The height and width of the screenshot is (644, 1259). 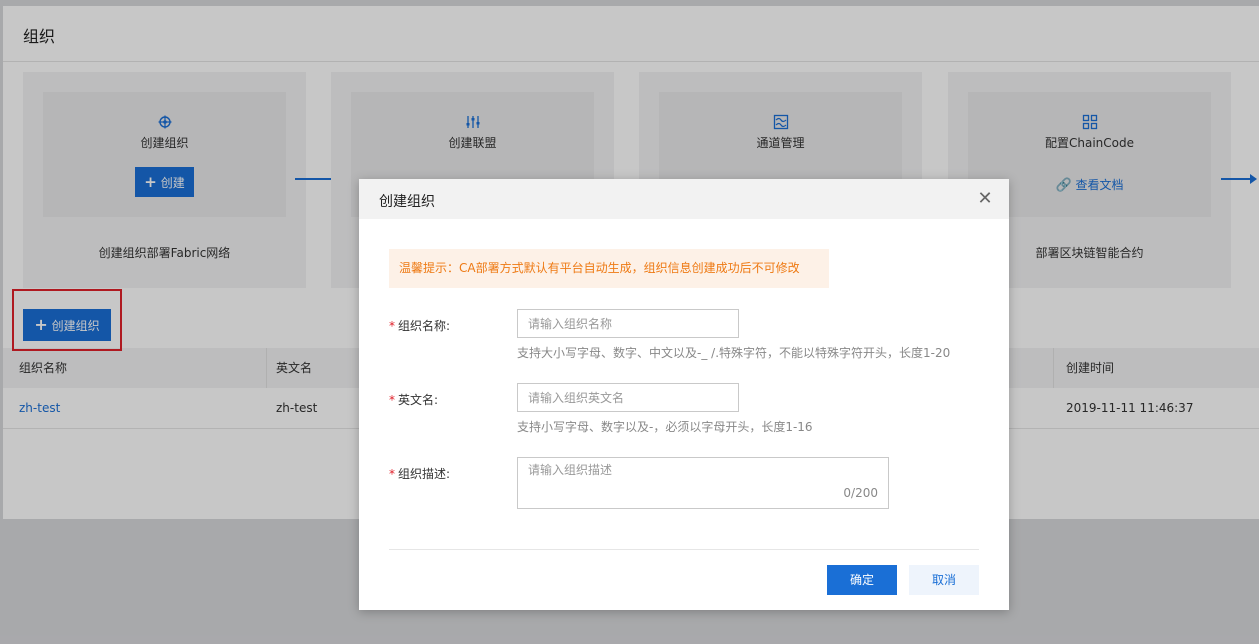 What do you see at coordinates (665, 427) in the screenshot?
I see `en-name-hint: 支持小写字母、数字以及-，必须以字母开头，长度1-16` at bounding box center [665, 427].